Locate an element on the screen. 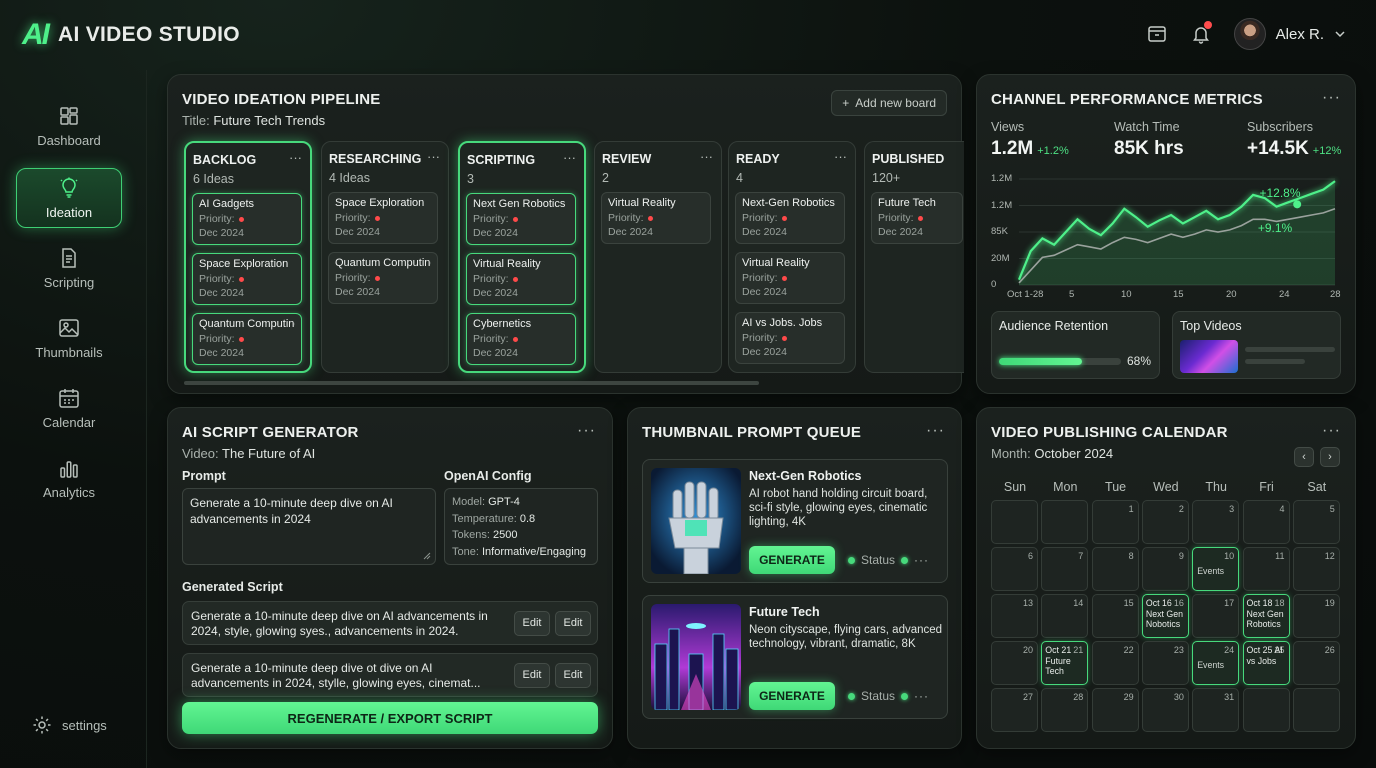 Image resolution: width=1376 pixels, height=768 pixels. scheduled-video-event: Oct 16 Next Gen Nobotics is located at coordinates (1167, 614).